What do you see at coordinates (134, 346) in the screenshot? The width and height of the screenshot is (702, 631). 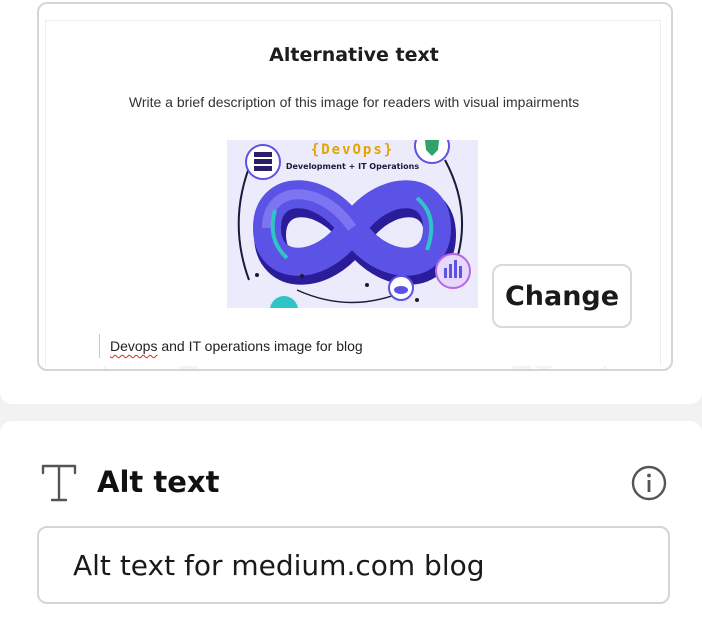 I see `caption-misspelled-word: Devops` at bounding box center [134, 346].